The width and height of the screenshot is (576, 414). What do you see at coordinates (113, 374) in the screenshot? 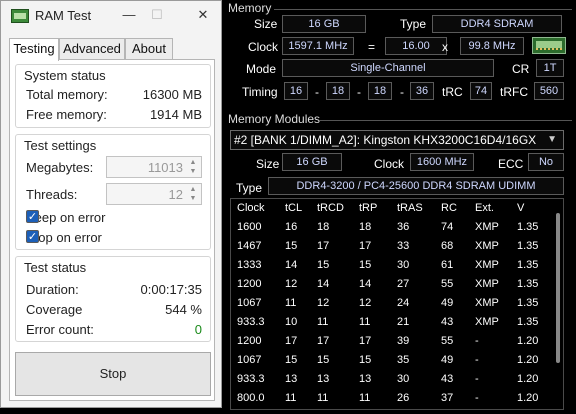
I see `stop-button: Stop` at bounding box center [113, 374].